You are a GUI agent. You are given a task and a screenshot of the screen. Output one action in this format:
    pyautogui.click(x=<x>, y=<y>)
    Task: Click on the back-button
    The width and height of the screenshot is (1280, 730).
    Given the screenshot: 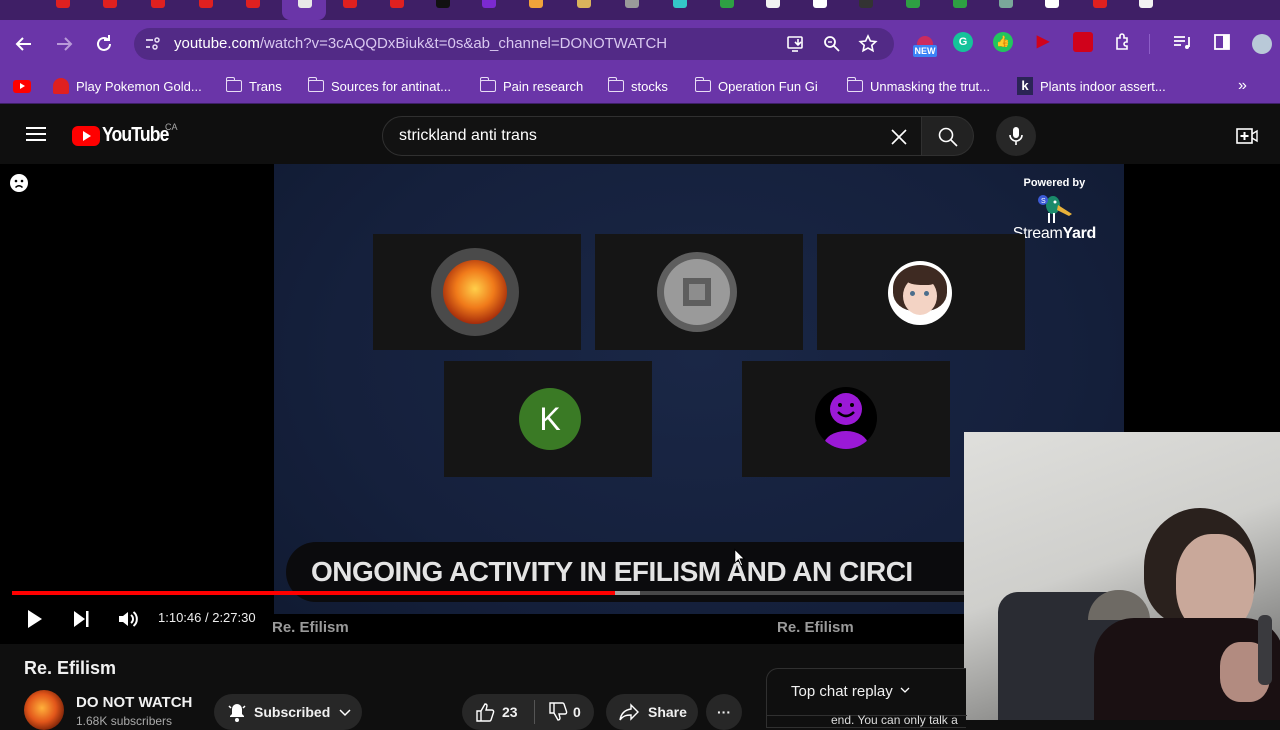 What is the action you would take?
    pyautogui.click(x=24, y=44)
    